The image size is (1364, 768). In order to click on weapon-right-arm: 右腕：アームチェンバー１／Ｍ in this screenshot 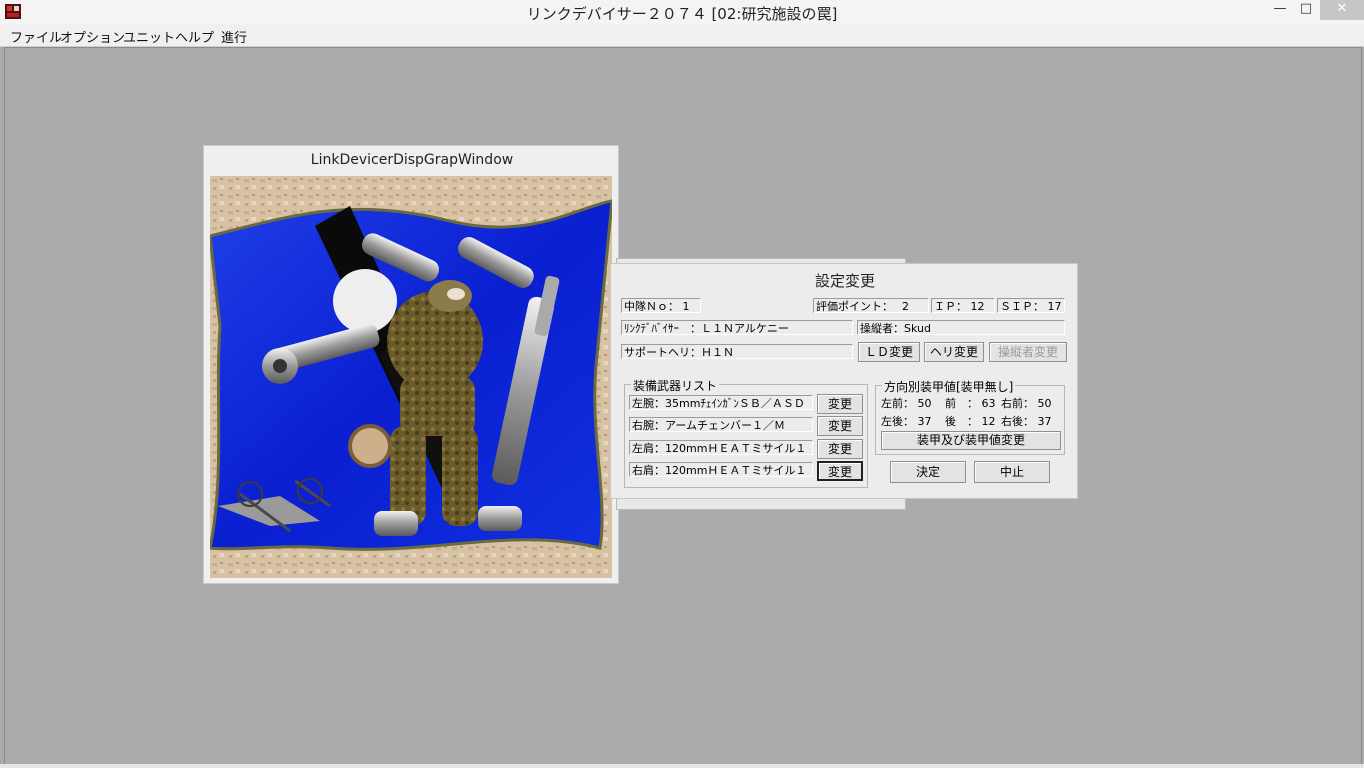, I will do `click(721, 424)`.